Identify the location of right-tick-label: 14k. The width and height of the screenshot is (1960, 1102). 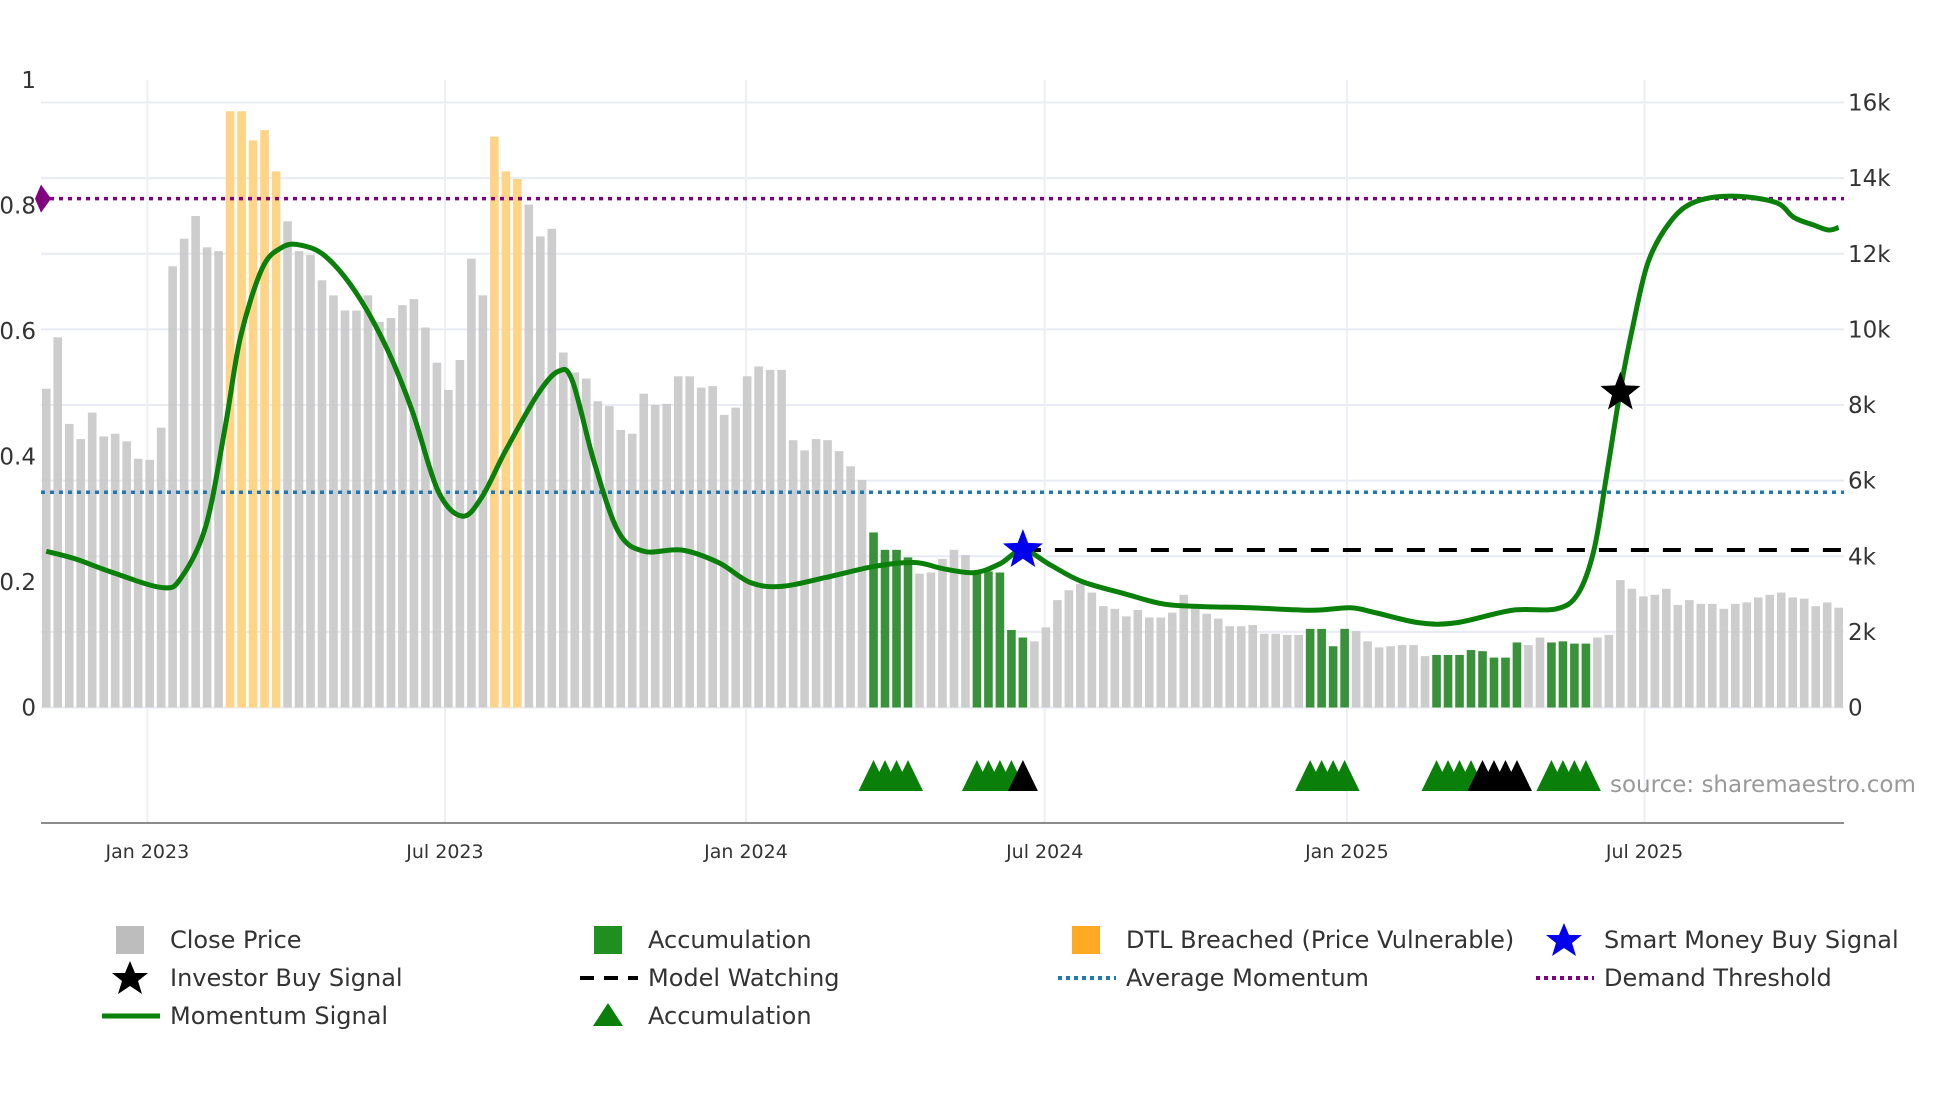
(1869, 179).